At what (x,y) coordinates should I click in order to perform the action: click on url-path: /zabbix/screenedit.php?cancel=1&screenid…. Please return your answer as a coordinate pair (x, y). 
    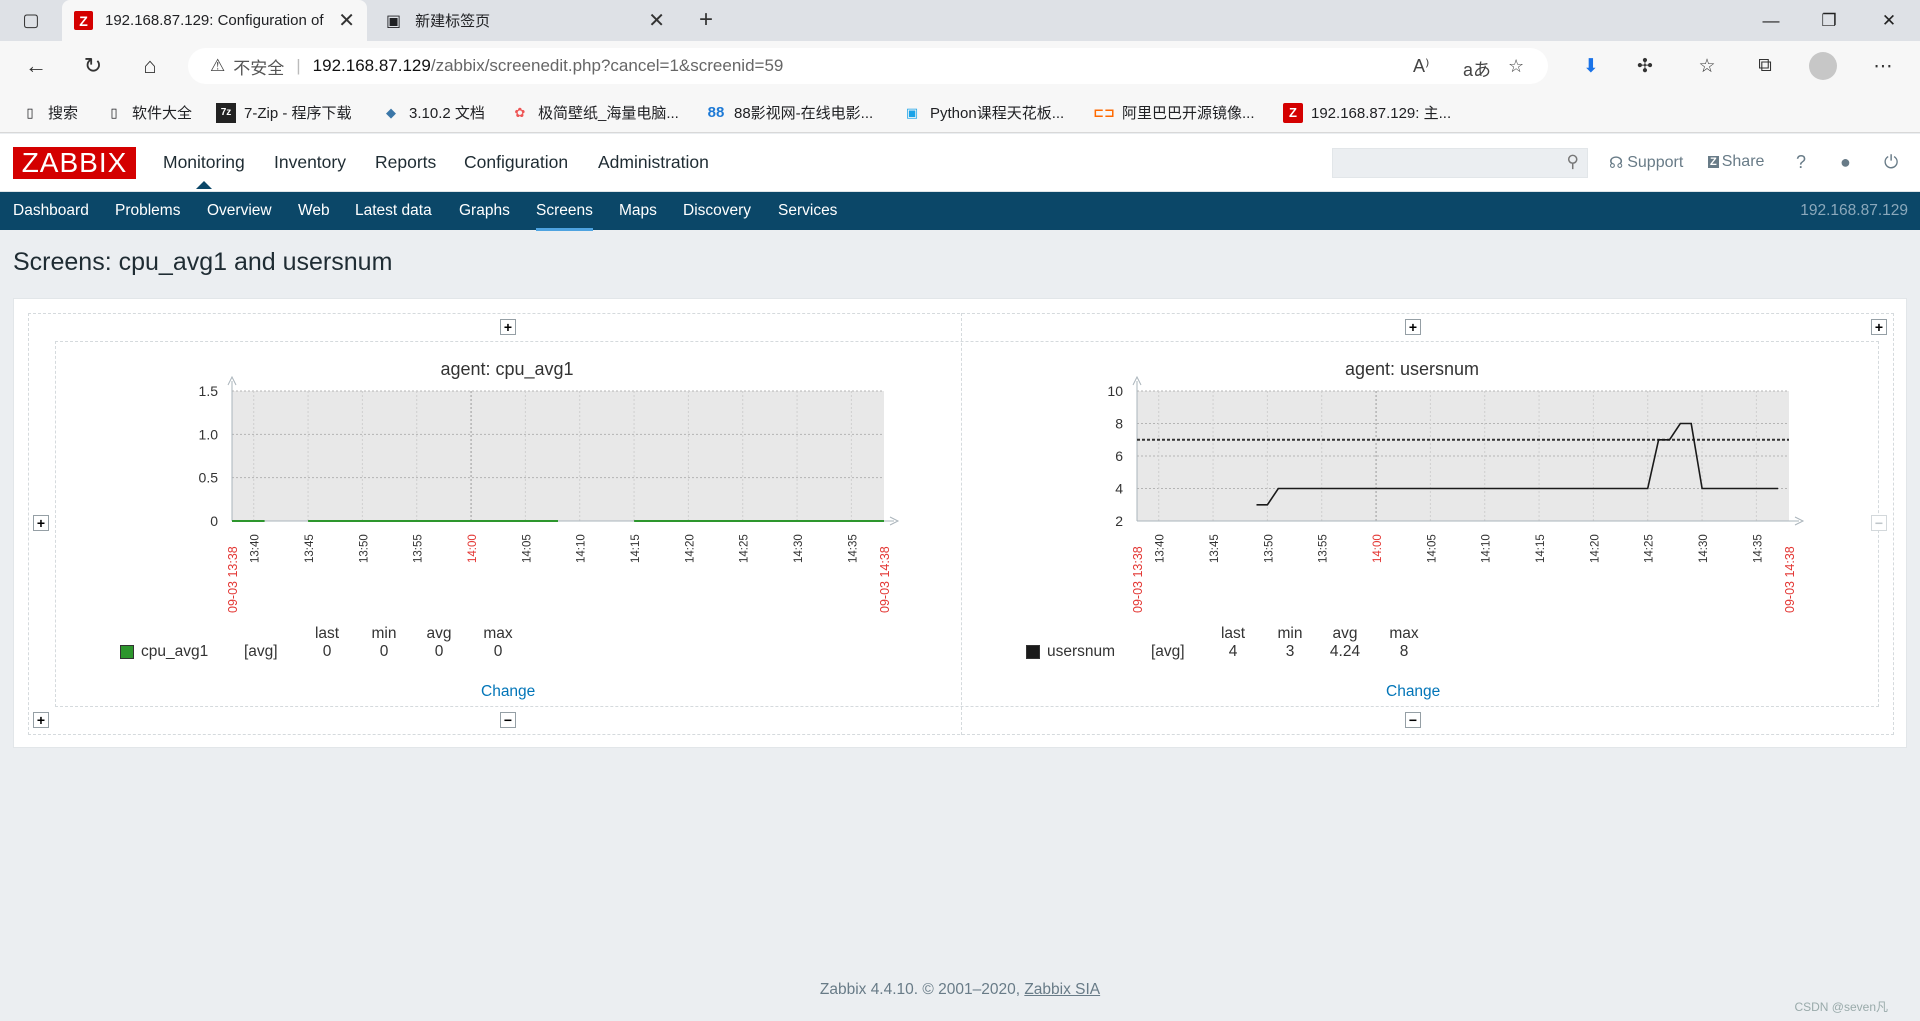
    Looking at the image, I should click on (607, 65).